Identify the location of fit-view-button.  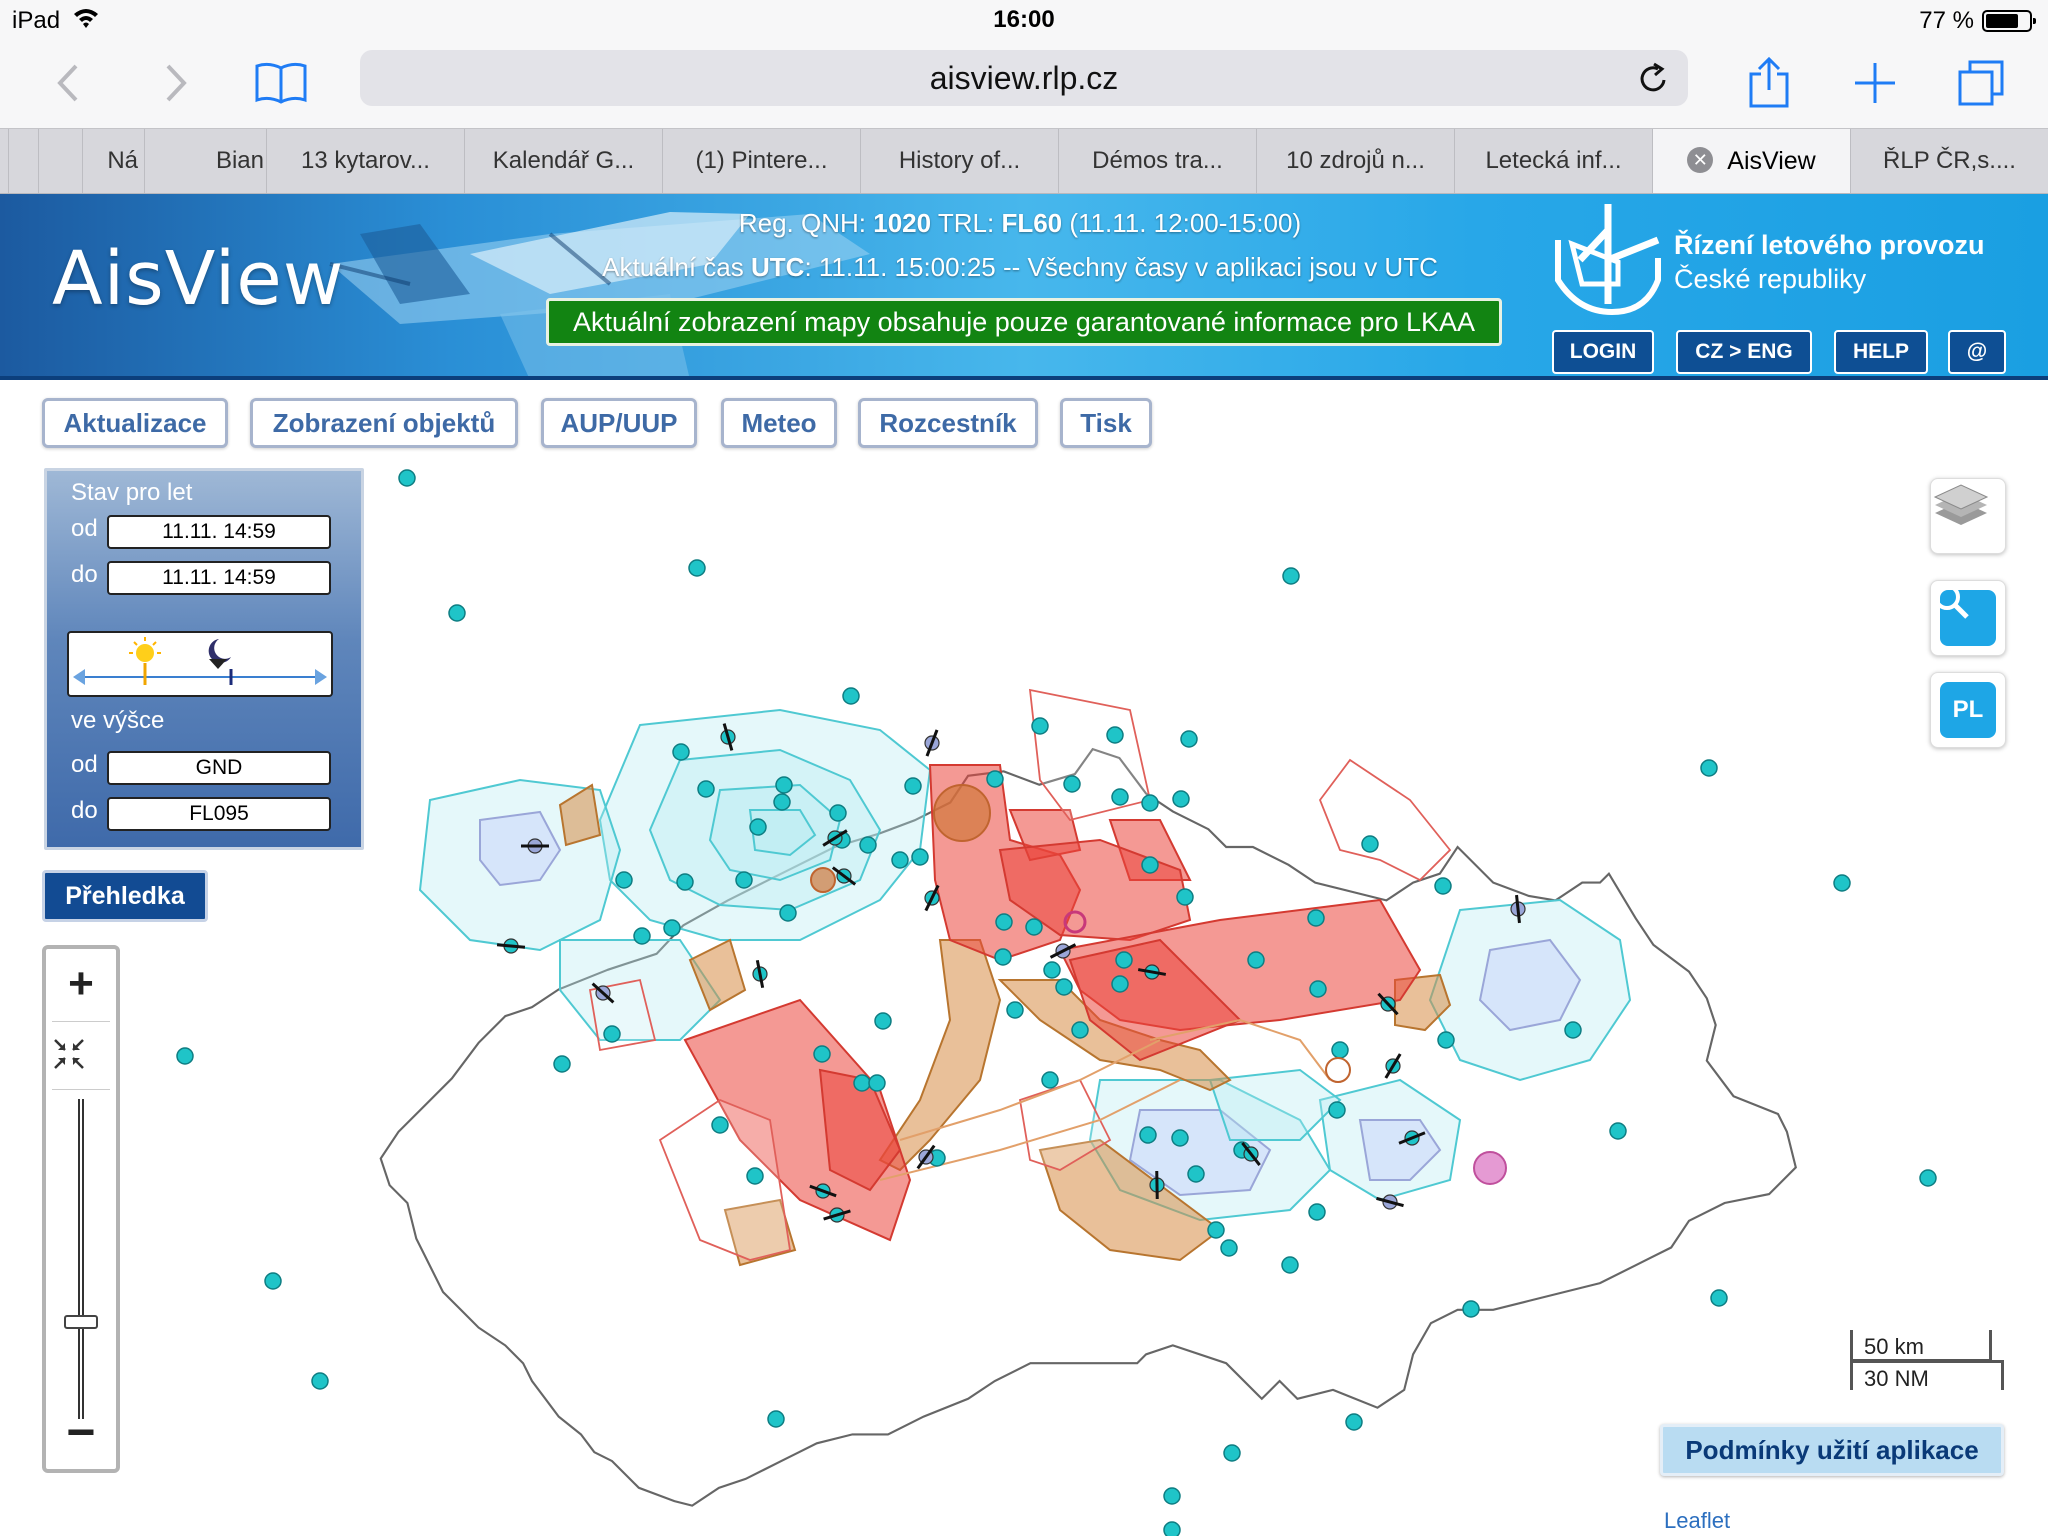
(81, 1056).